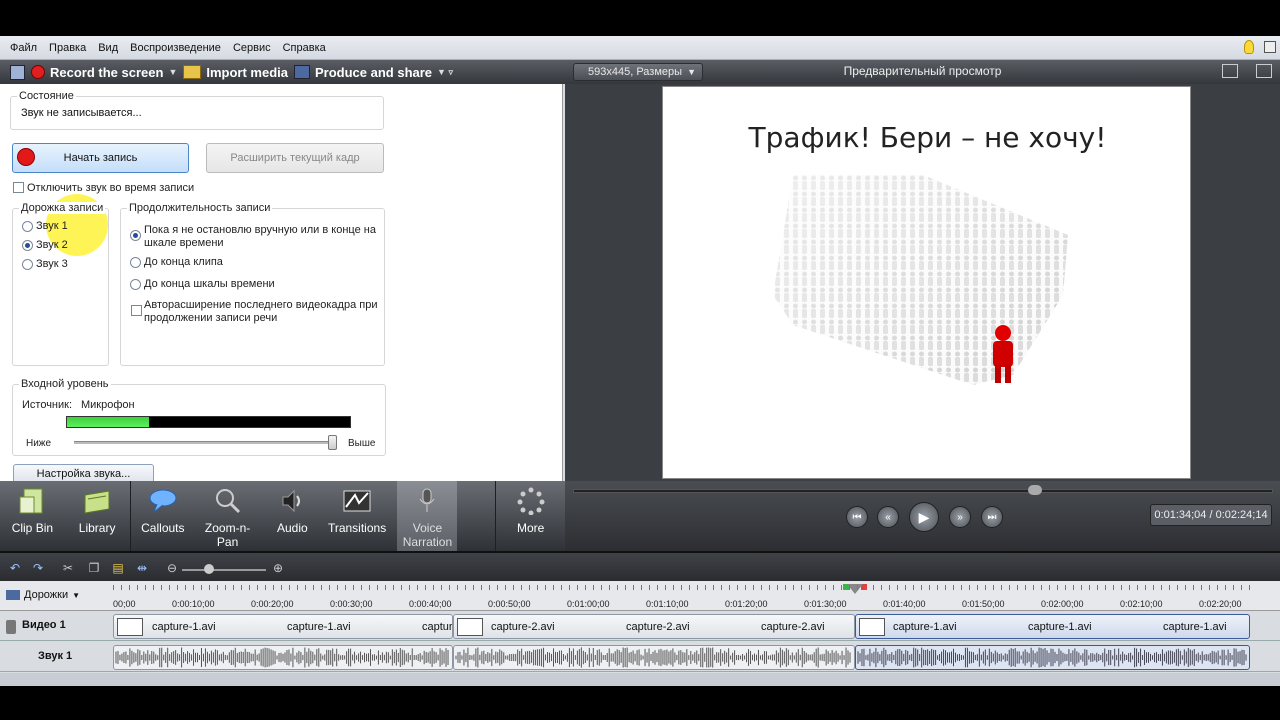 The width and height of the screenshot is (1280, 720). Describe the element at coordinates (38, 568) in the screenshot. I see `redo-icon: ↷` at that location.